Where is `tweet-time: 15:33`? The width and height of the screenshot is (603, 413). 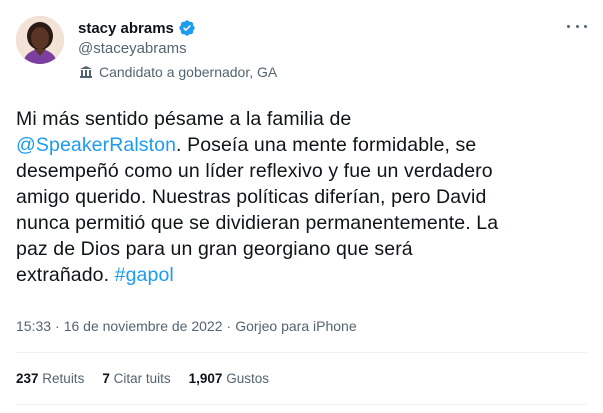 tweet-time: 15:33 is located at coordinates (33, 326).